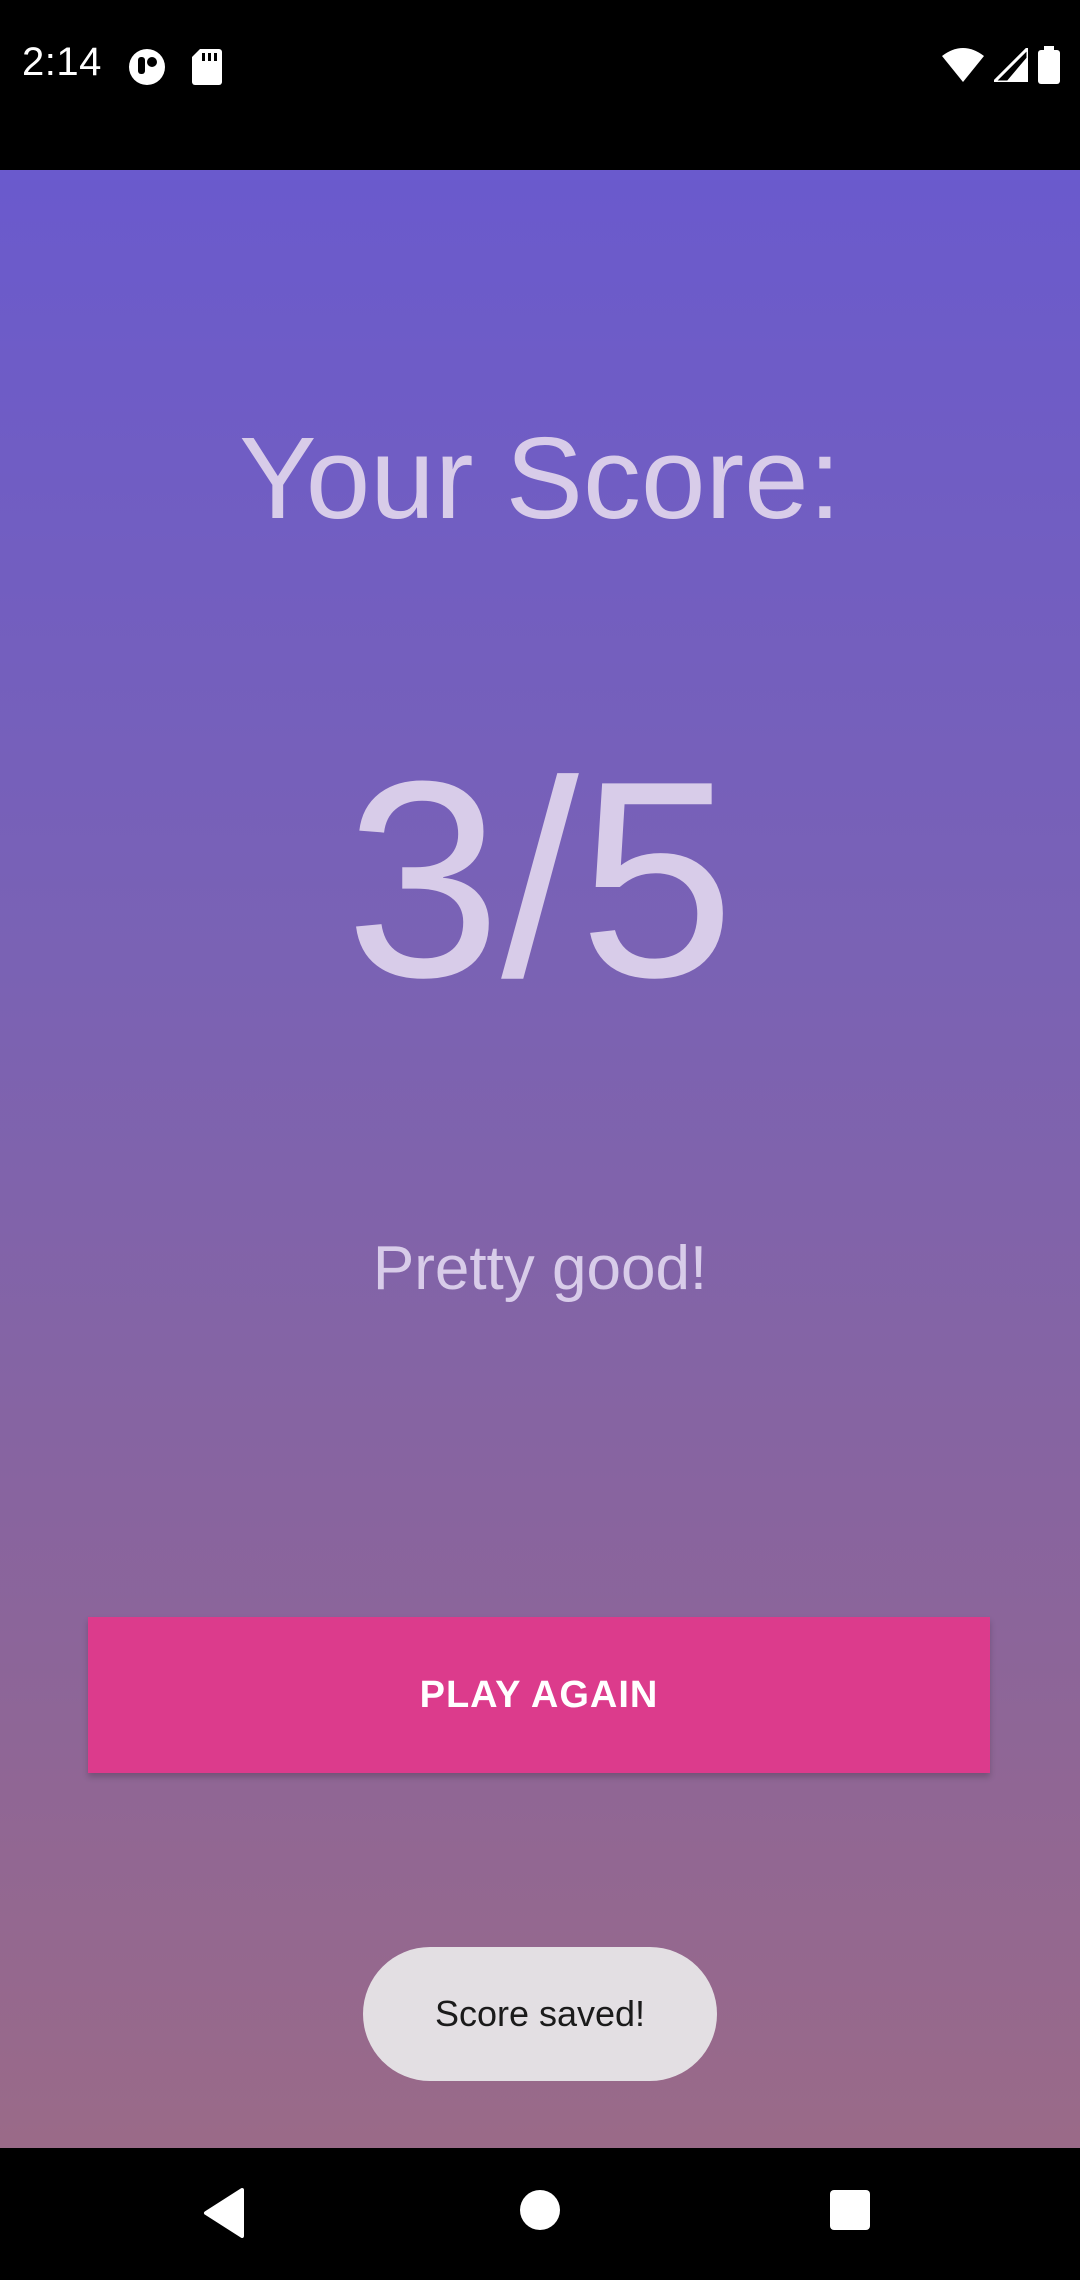 The width and height of the screenshot is (1080, 2280). What do you see at coordinates (62, 62) in the screenshot?
I see `status-time: 2:14` at bounding box center [62, 62].